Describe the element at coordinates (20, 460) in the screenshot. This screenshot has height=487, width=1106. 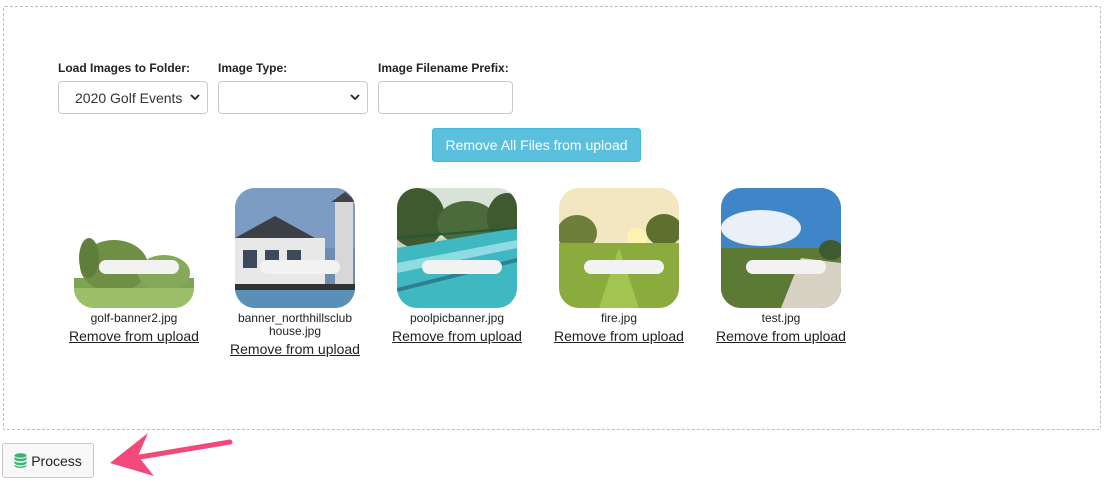
I see `database-icon` at that location.